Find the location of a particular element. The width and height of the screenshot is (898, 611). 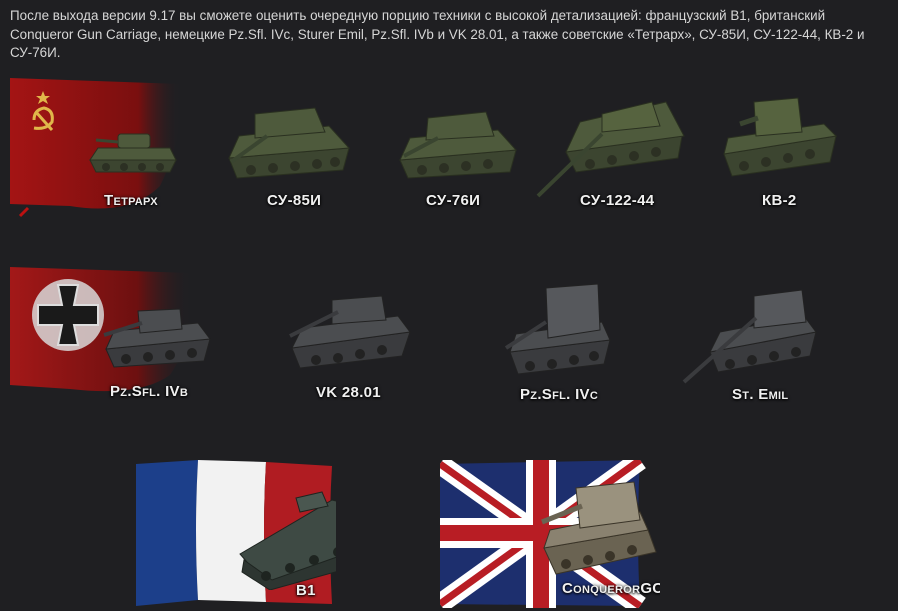

tank-card-kv2: КВ-2 is located at coordinates (783, 157).